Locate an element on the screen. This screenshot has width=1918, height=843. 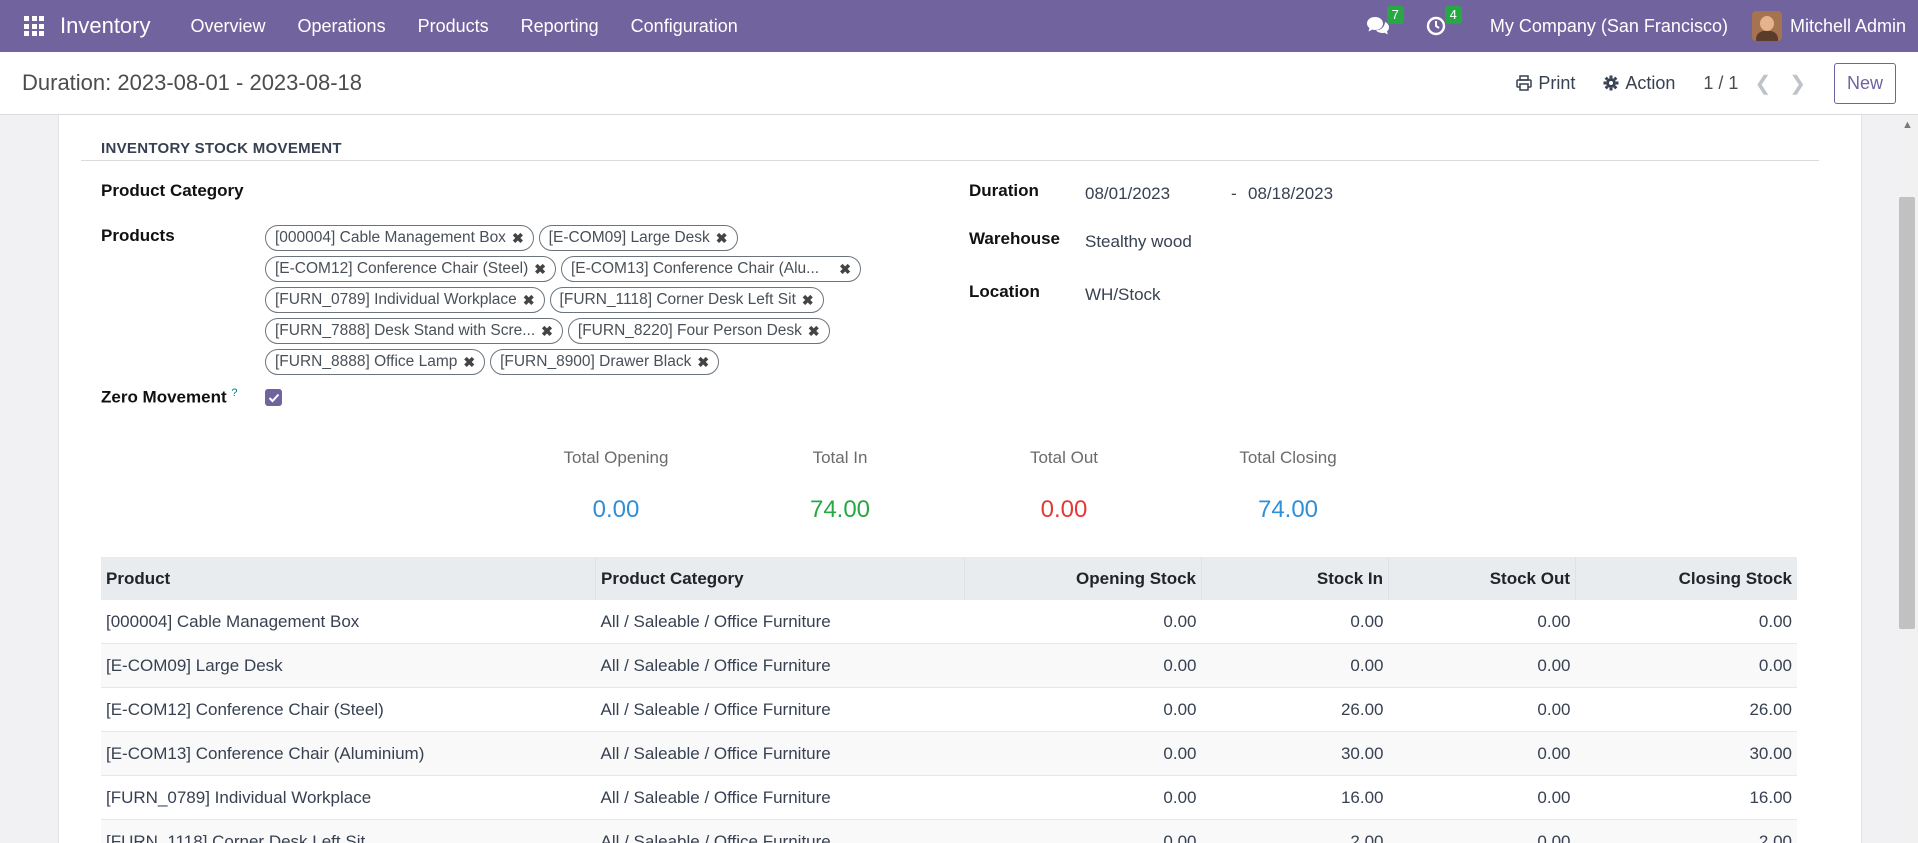
column-header-stock-in: Stock In is located at coordinates (1295, 578).